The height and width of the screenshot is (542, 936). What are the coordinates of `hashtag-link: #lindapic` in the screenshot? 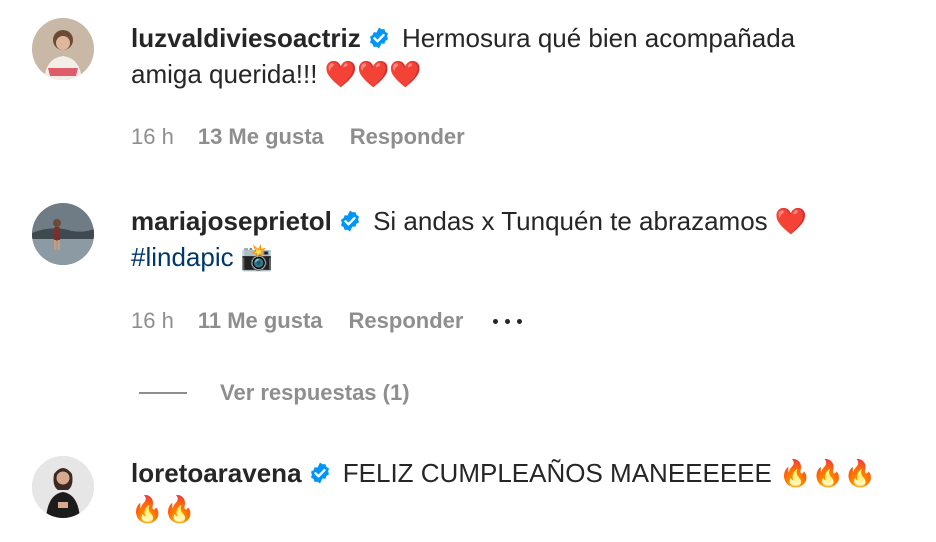 It's located at (182, 257).